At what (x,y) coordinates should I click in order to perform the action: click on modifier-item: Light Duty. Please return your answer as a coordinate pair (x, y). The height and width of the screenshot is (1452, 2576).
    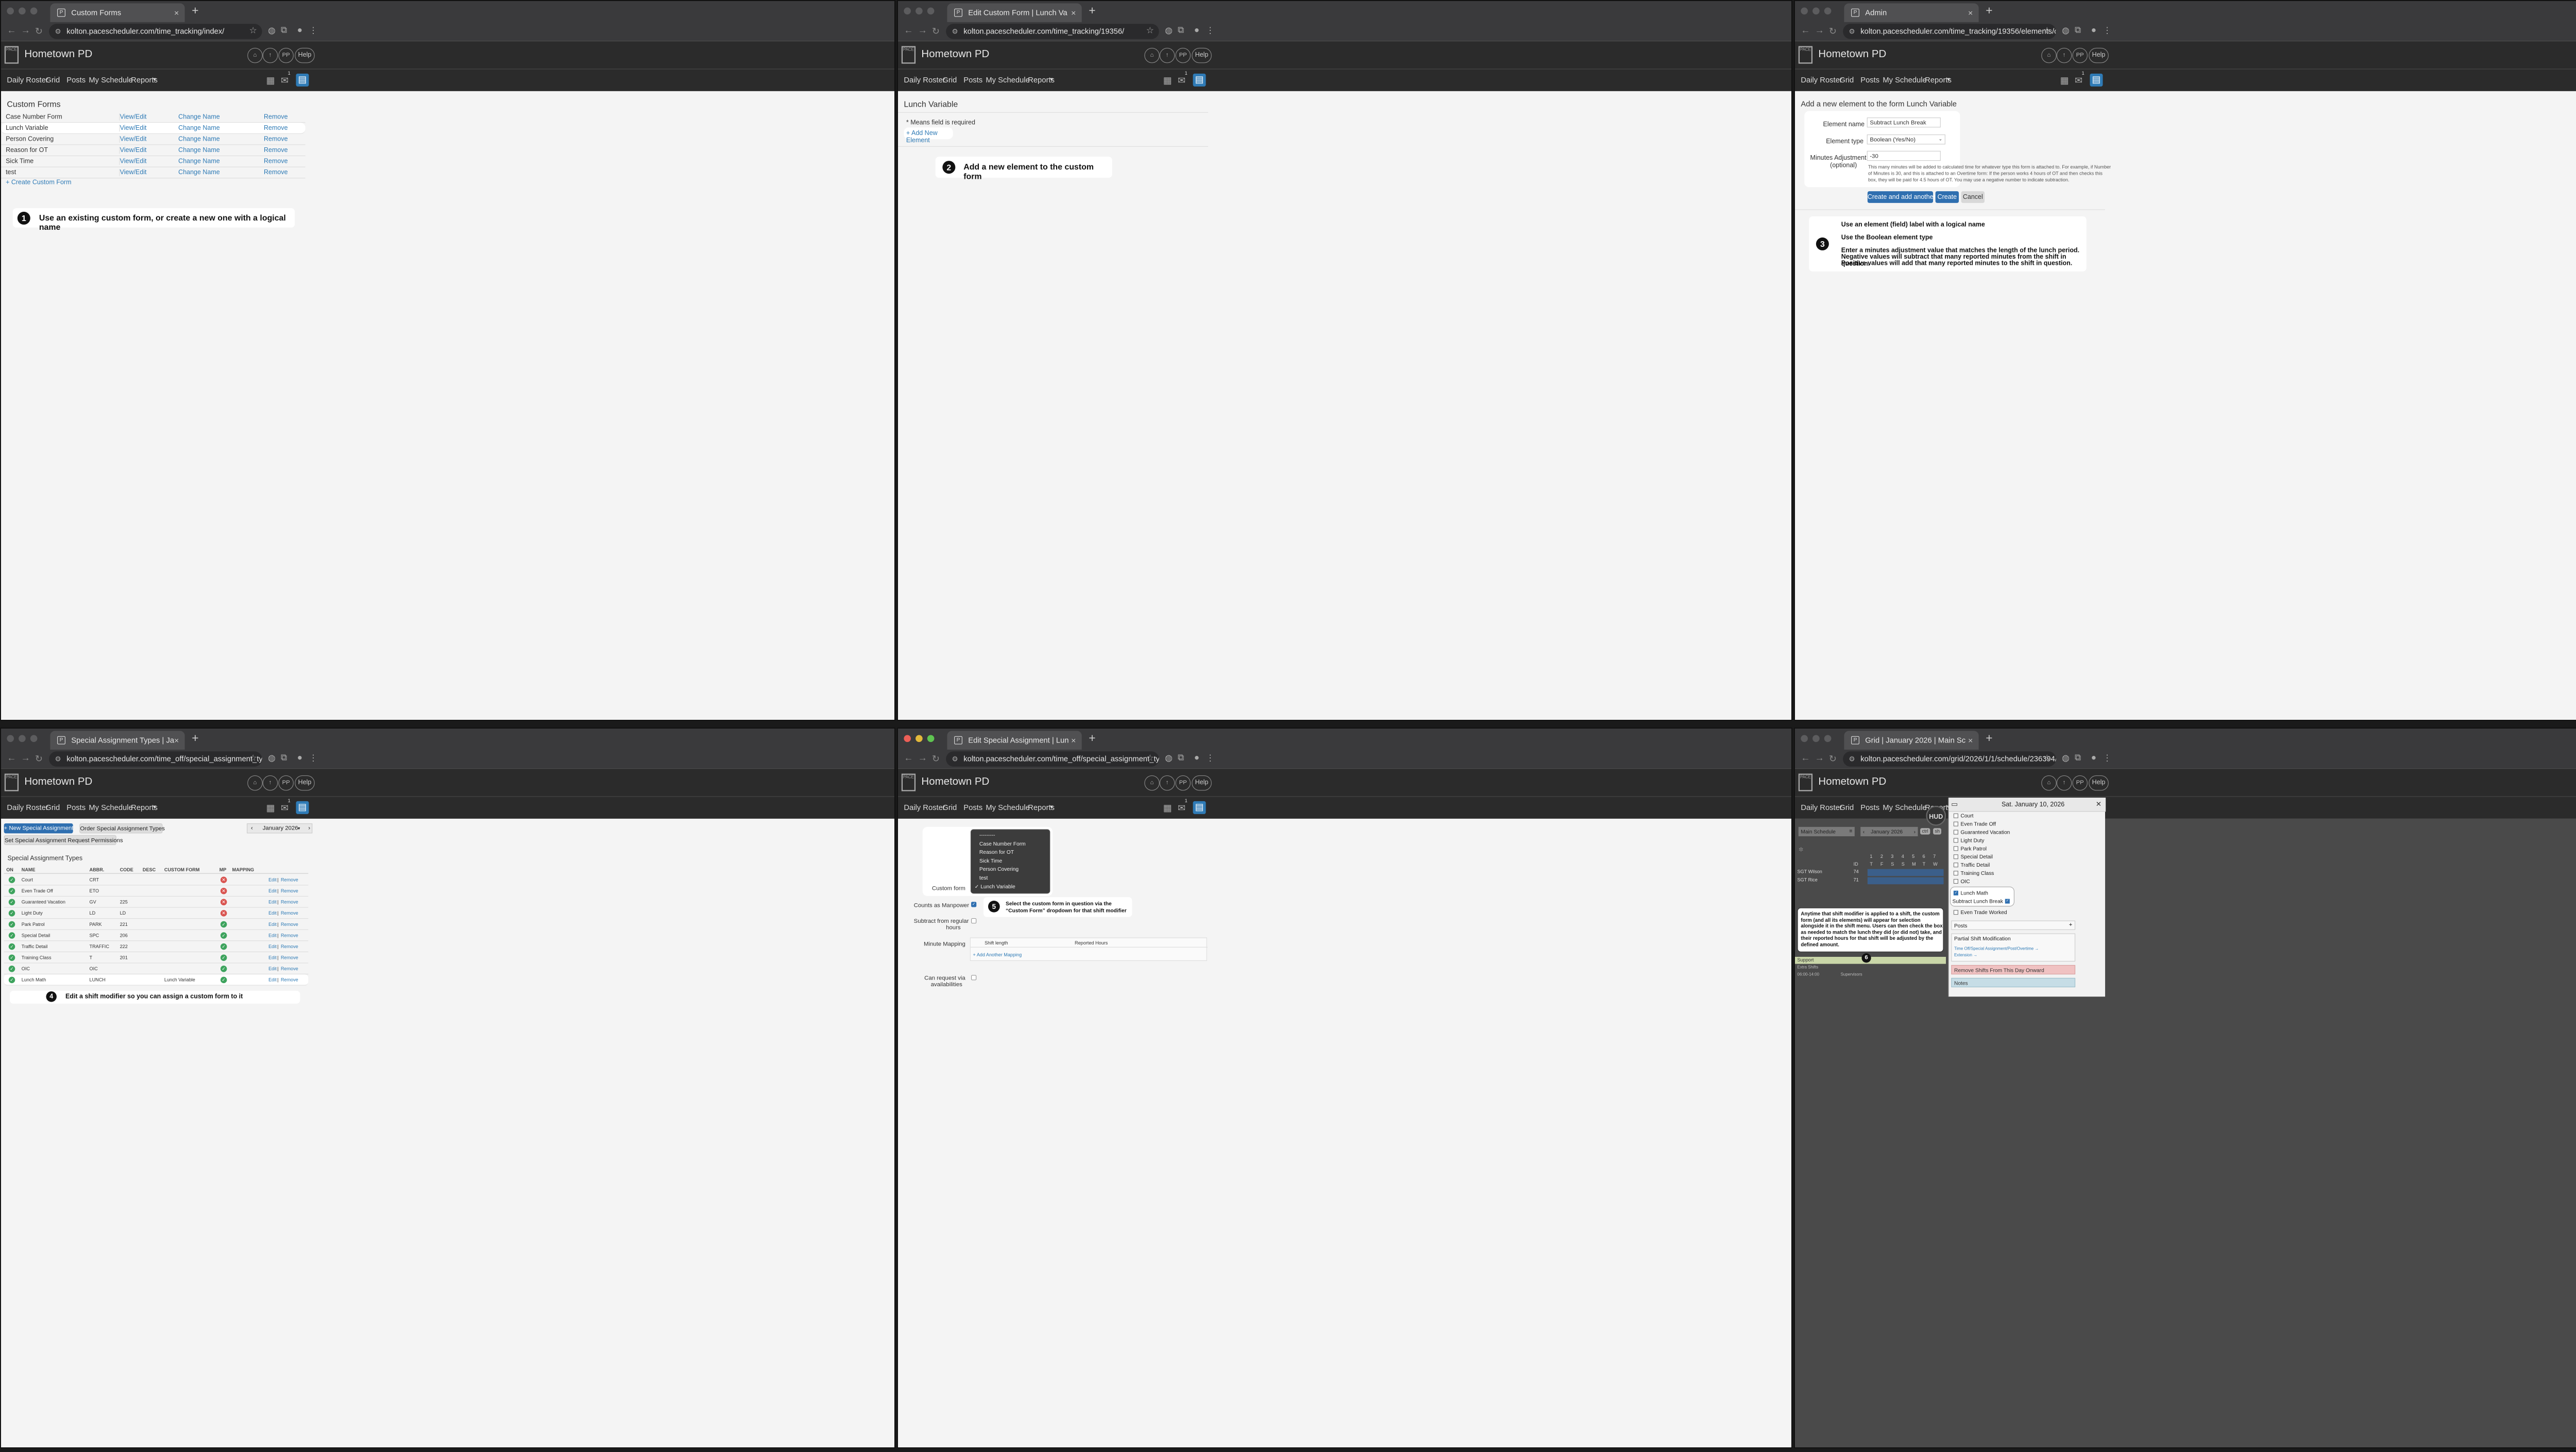
    Looking at the image, I should click on (2010, 840).